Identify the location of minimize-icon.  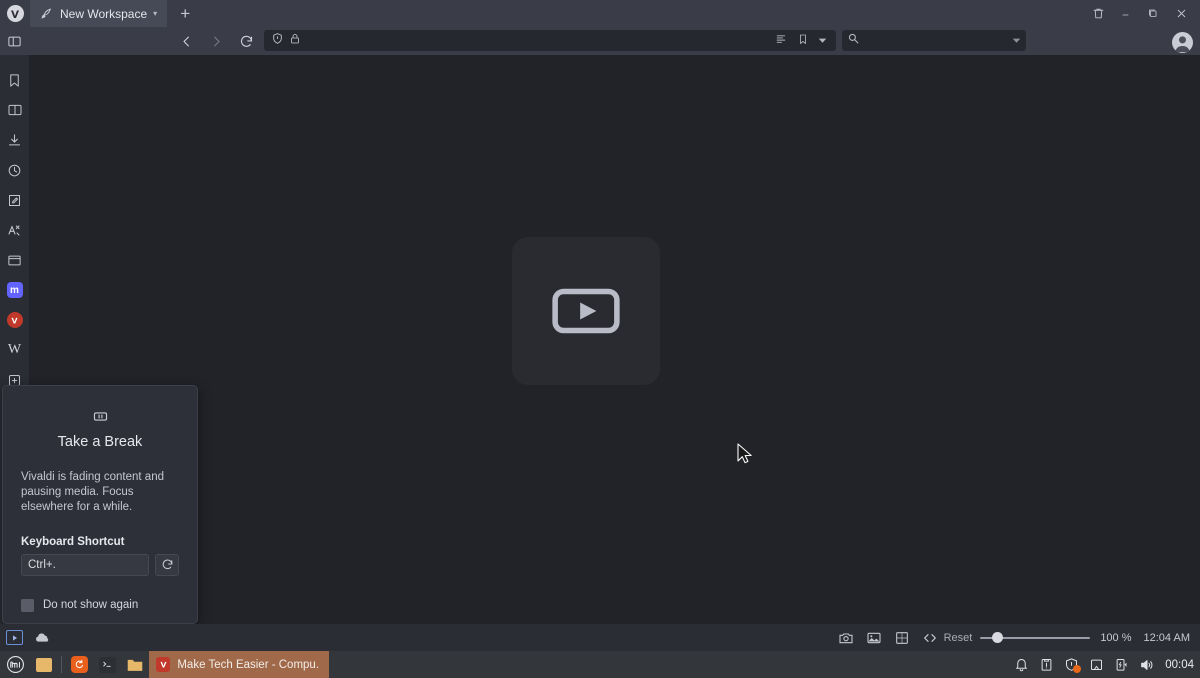
(1125, 13).